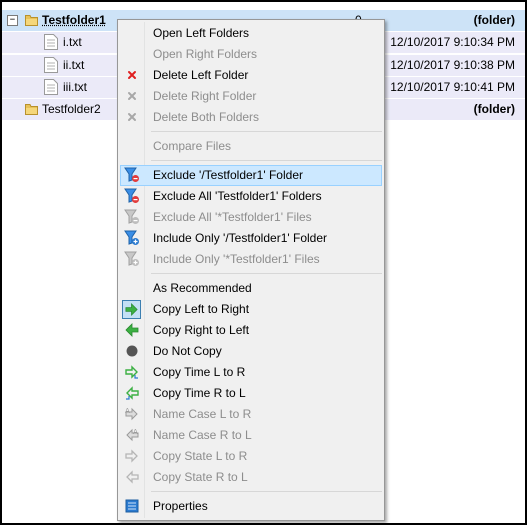  What do you see at coordinates (206, 117) in the screenshot?
I see `menu-item-label: Delete Both Folders` at bounding box center [206, 117].